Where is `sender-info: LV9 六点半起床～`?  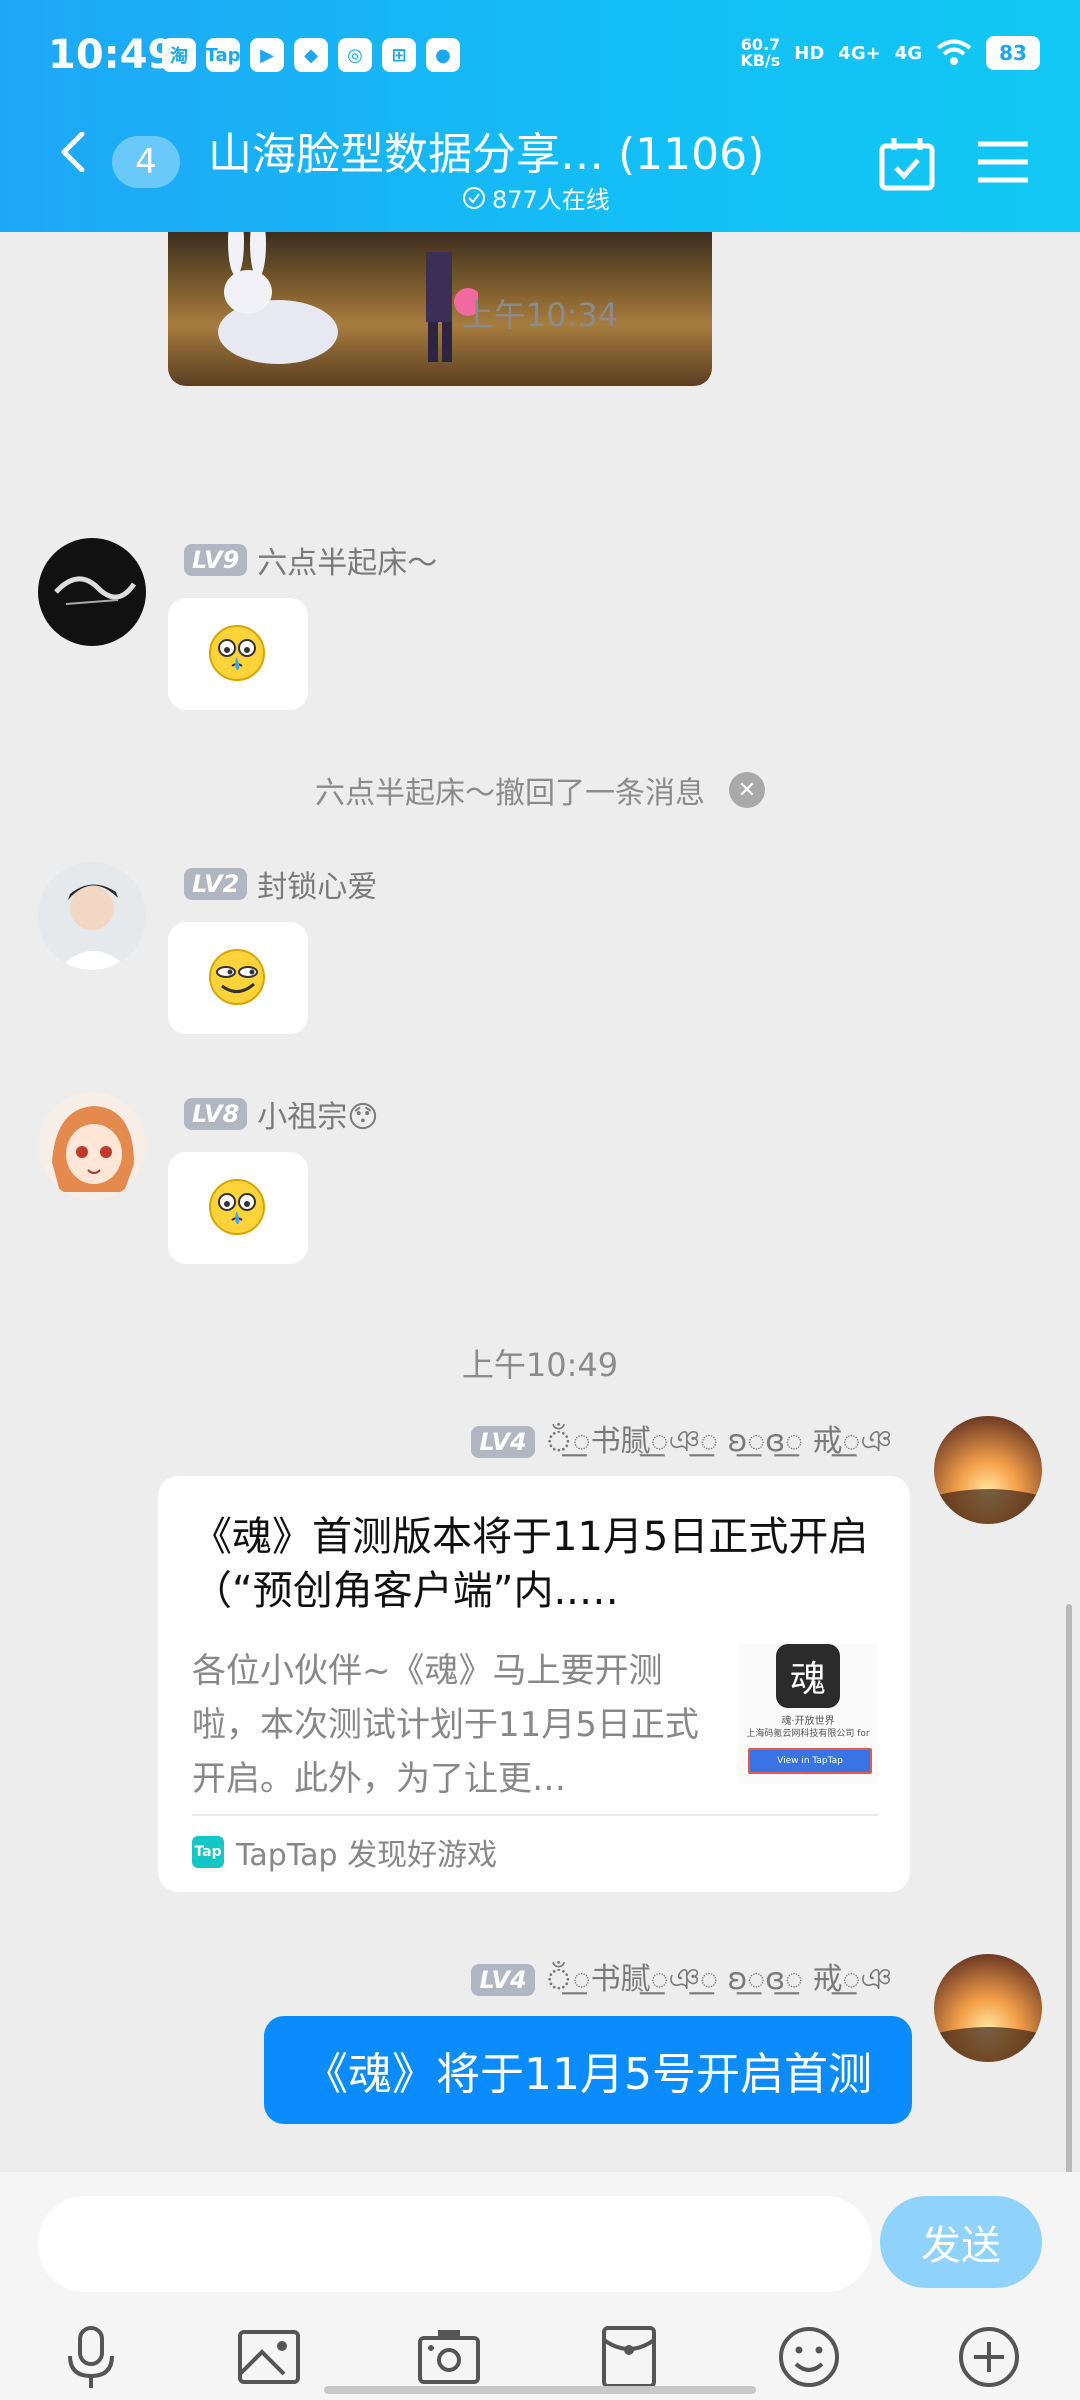
sender-info: LV9 六点半起床～ is located at coordinates (310, 560).